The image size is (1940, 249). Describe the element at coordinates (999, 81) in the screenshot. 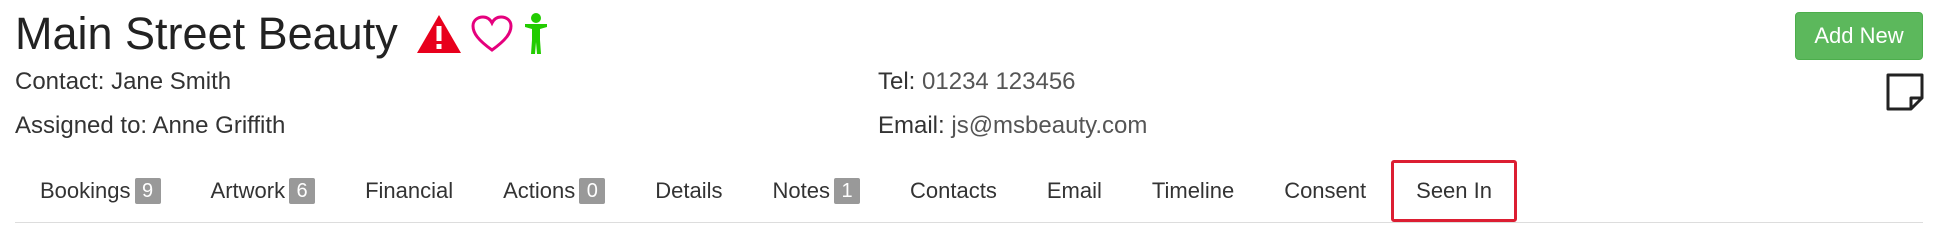

I see `tel-value: 01234 123456` at that location.